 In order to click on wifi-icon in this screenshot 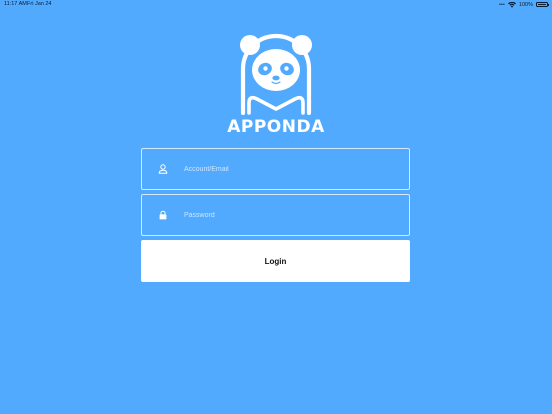, I will do `click(511, 4)`.